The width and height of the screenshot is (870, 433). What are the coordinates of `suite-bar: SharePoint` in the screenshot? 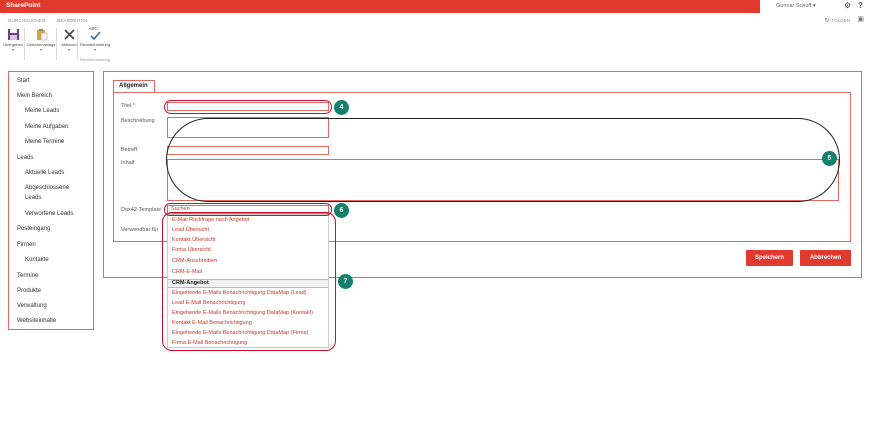 It's located at (435, 6).